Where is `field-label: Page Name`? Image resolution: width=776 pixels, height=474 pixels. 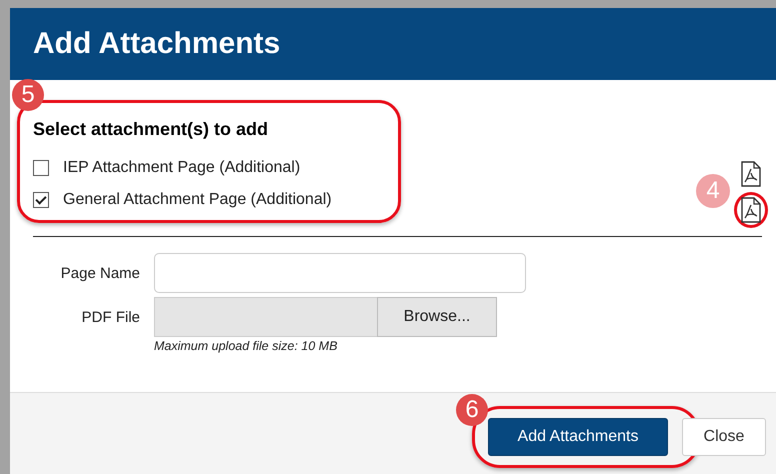
field-label: Page Name is located at coordinates (100, 273).